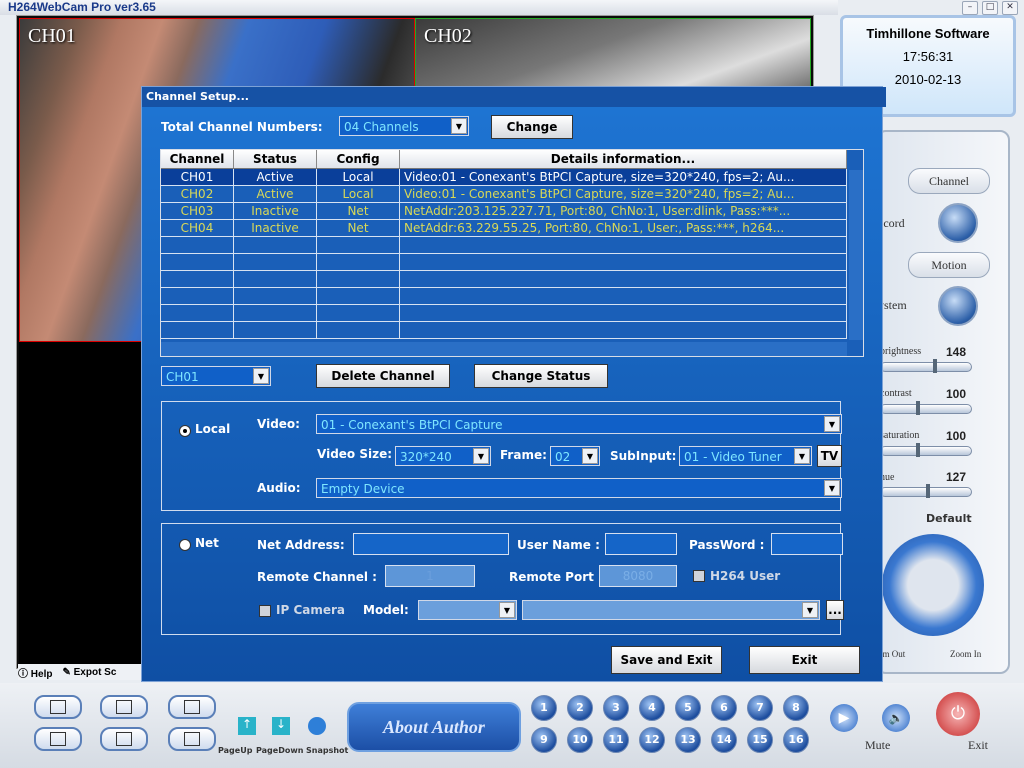 This screenshot has width=1024, height=768. I want to click on remote-channel-stepper: 1, so click(430, 576).